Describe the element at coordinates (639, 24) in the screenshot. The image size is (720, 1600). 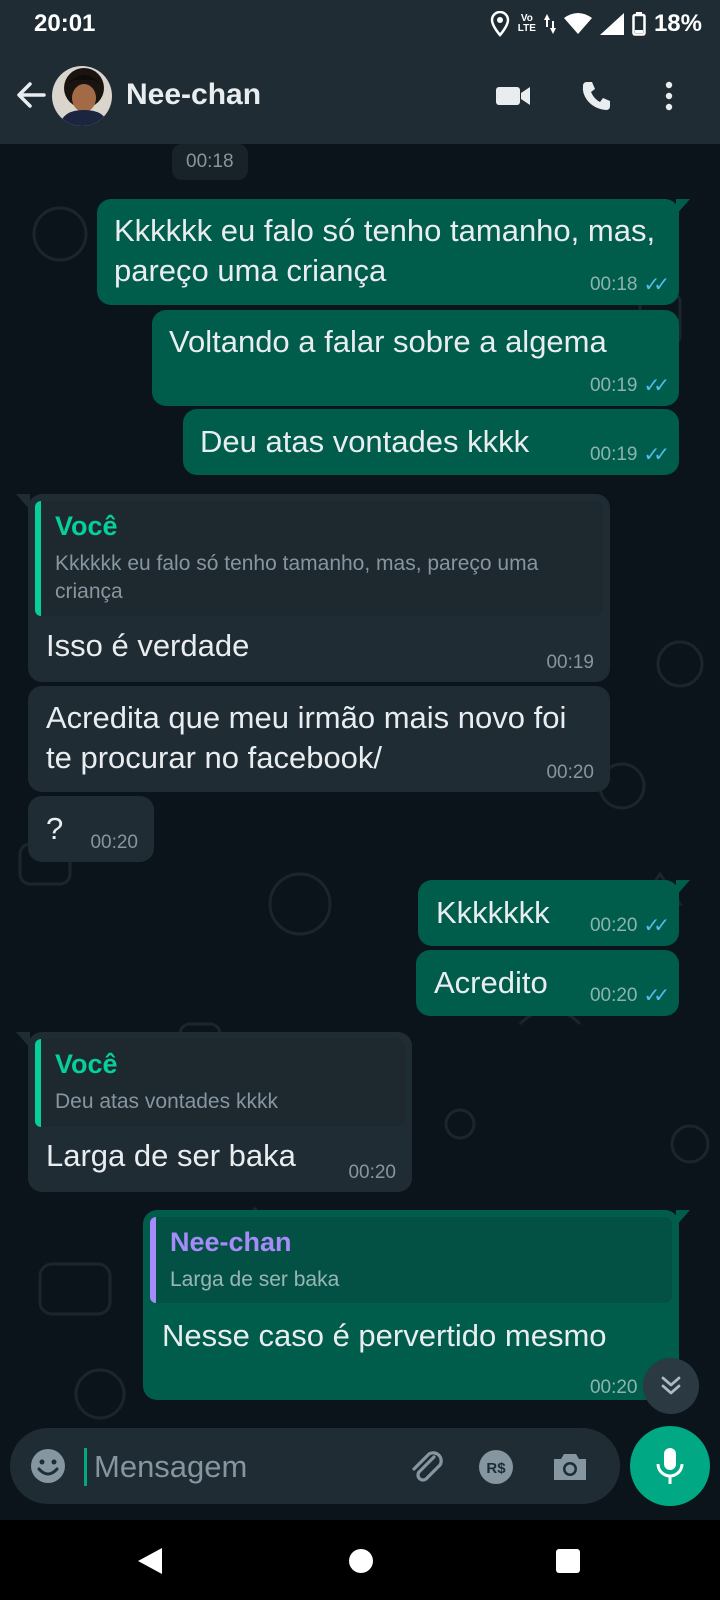
I see `battery-icon` at that location.